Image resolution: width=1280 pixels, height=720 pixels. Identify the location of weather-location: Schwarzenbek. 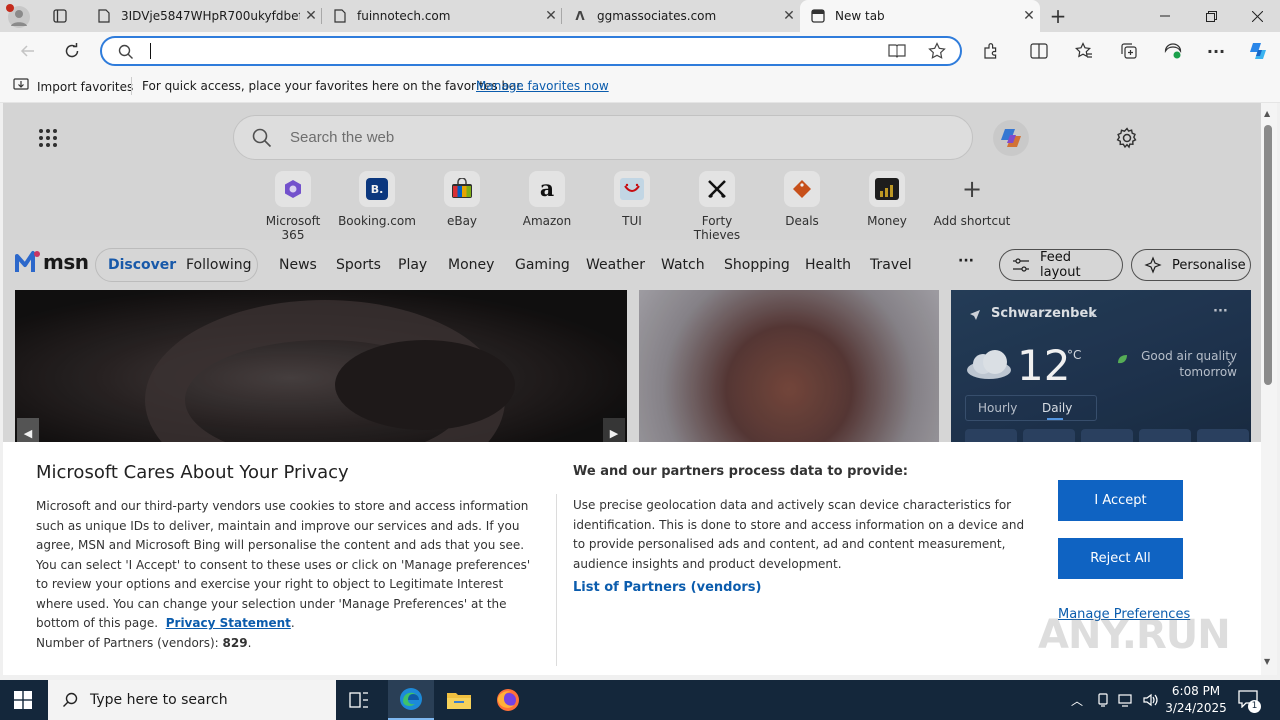
(1044, 313).